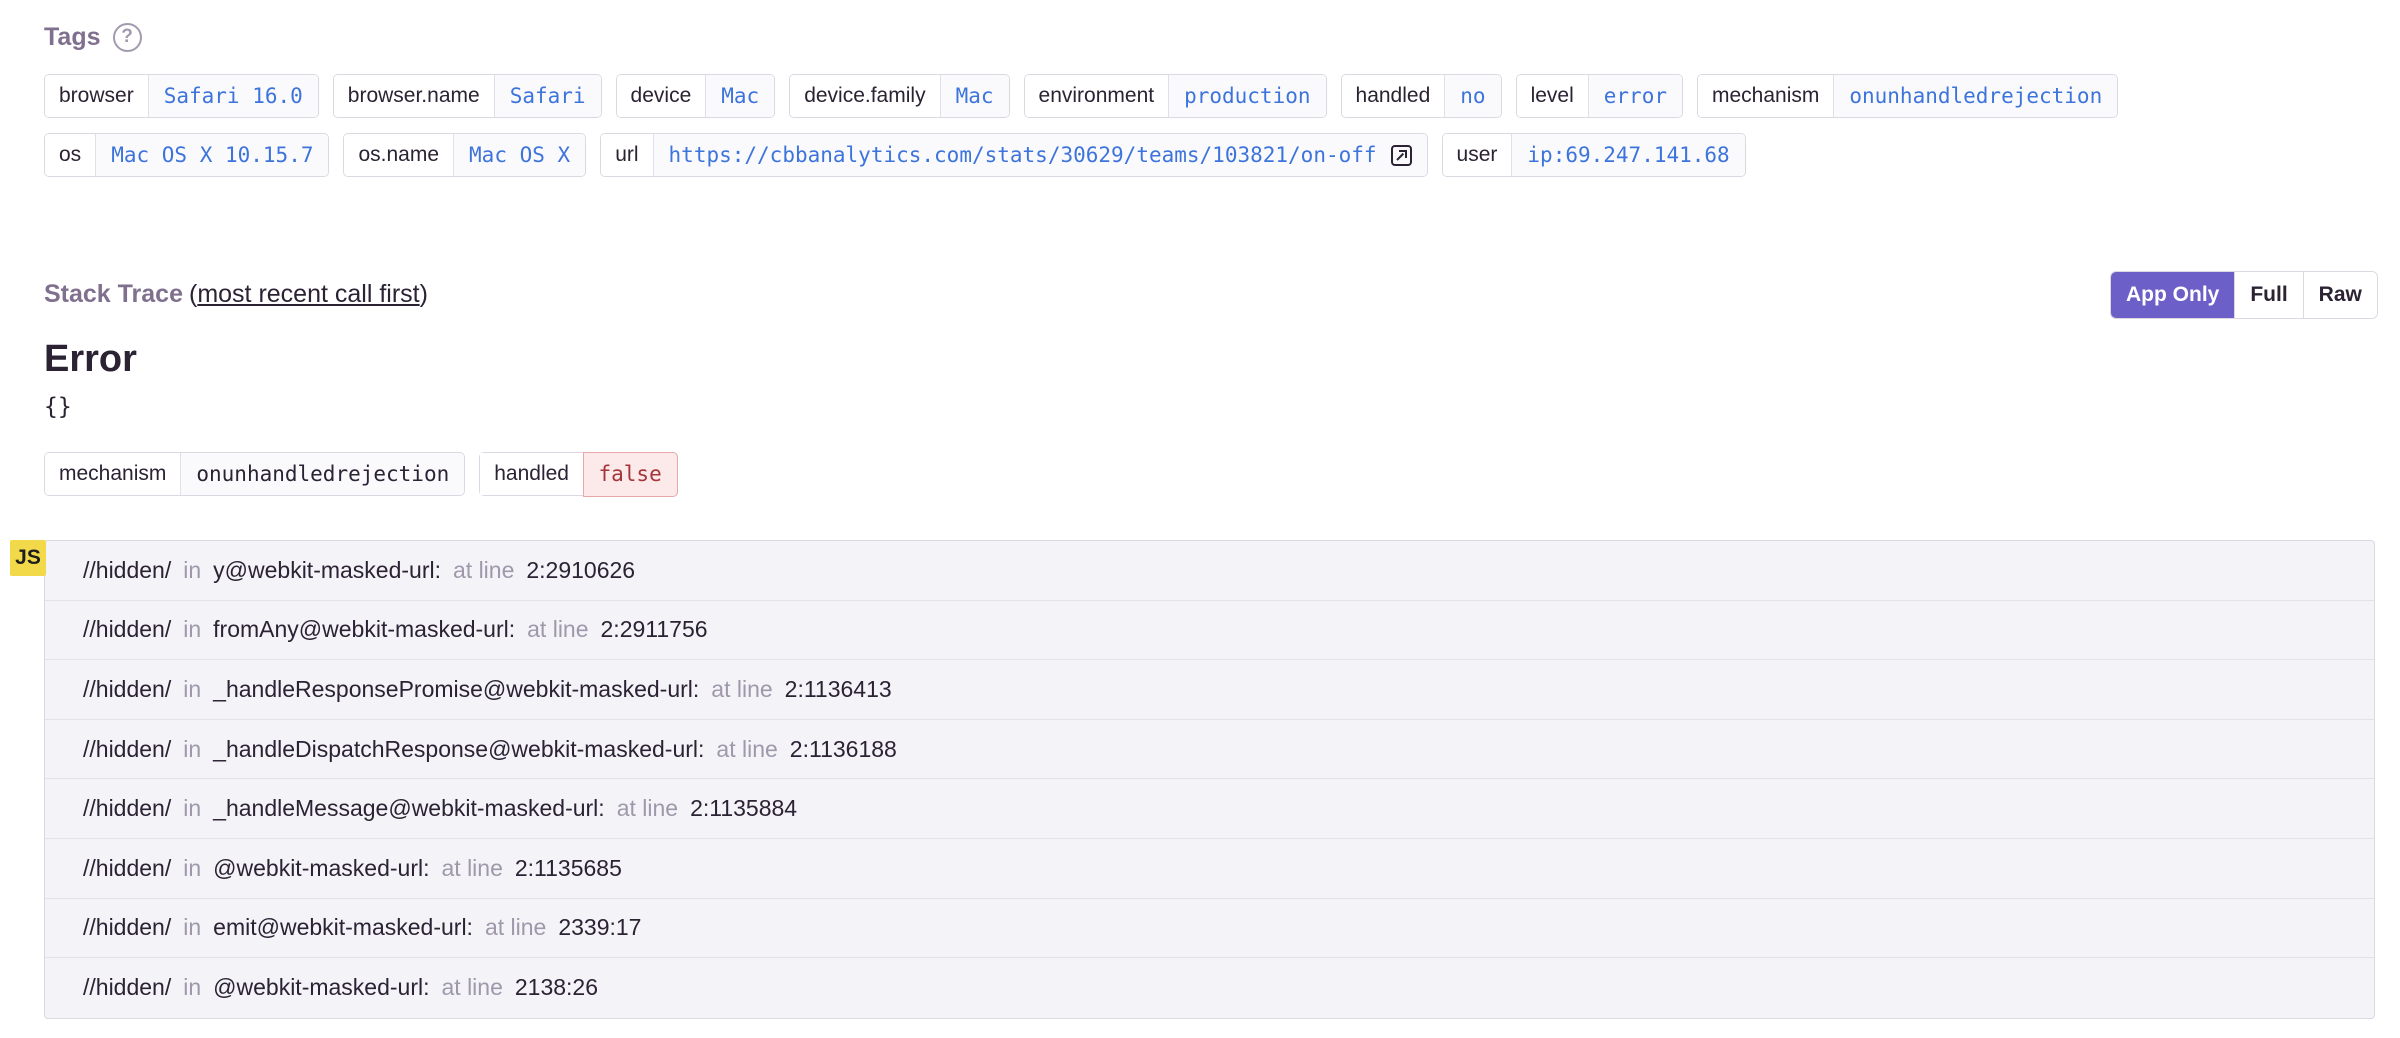 The height and width of the screenshot is (1038, 2400). I want to click on frame-line: 2:2910626, so click(581, 569).